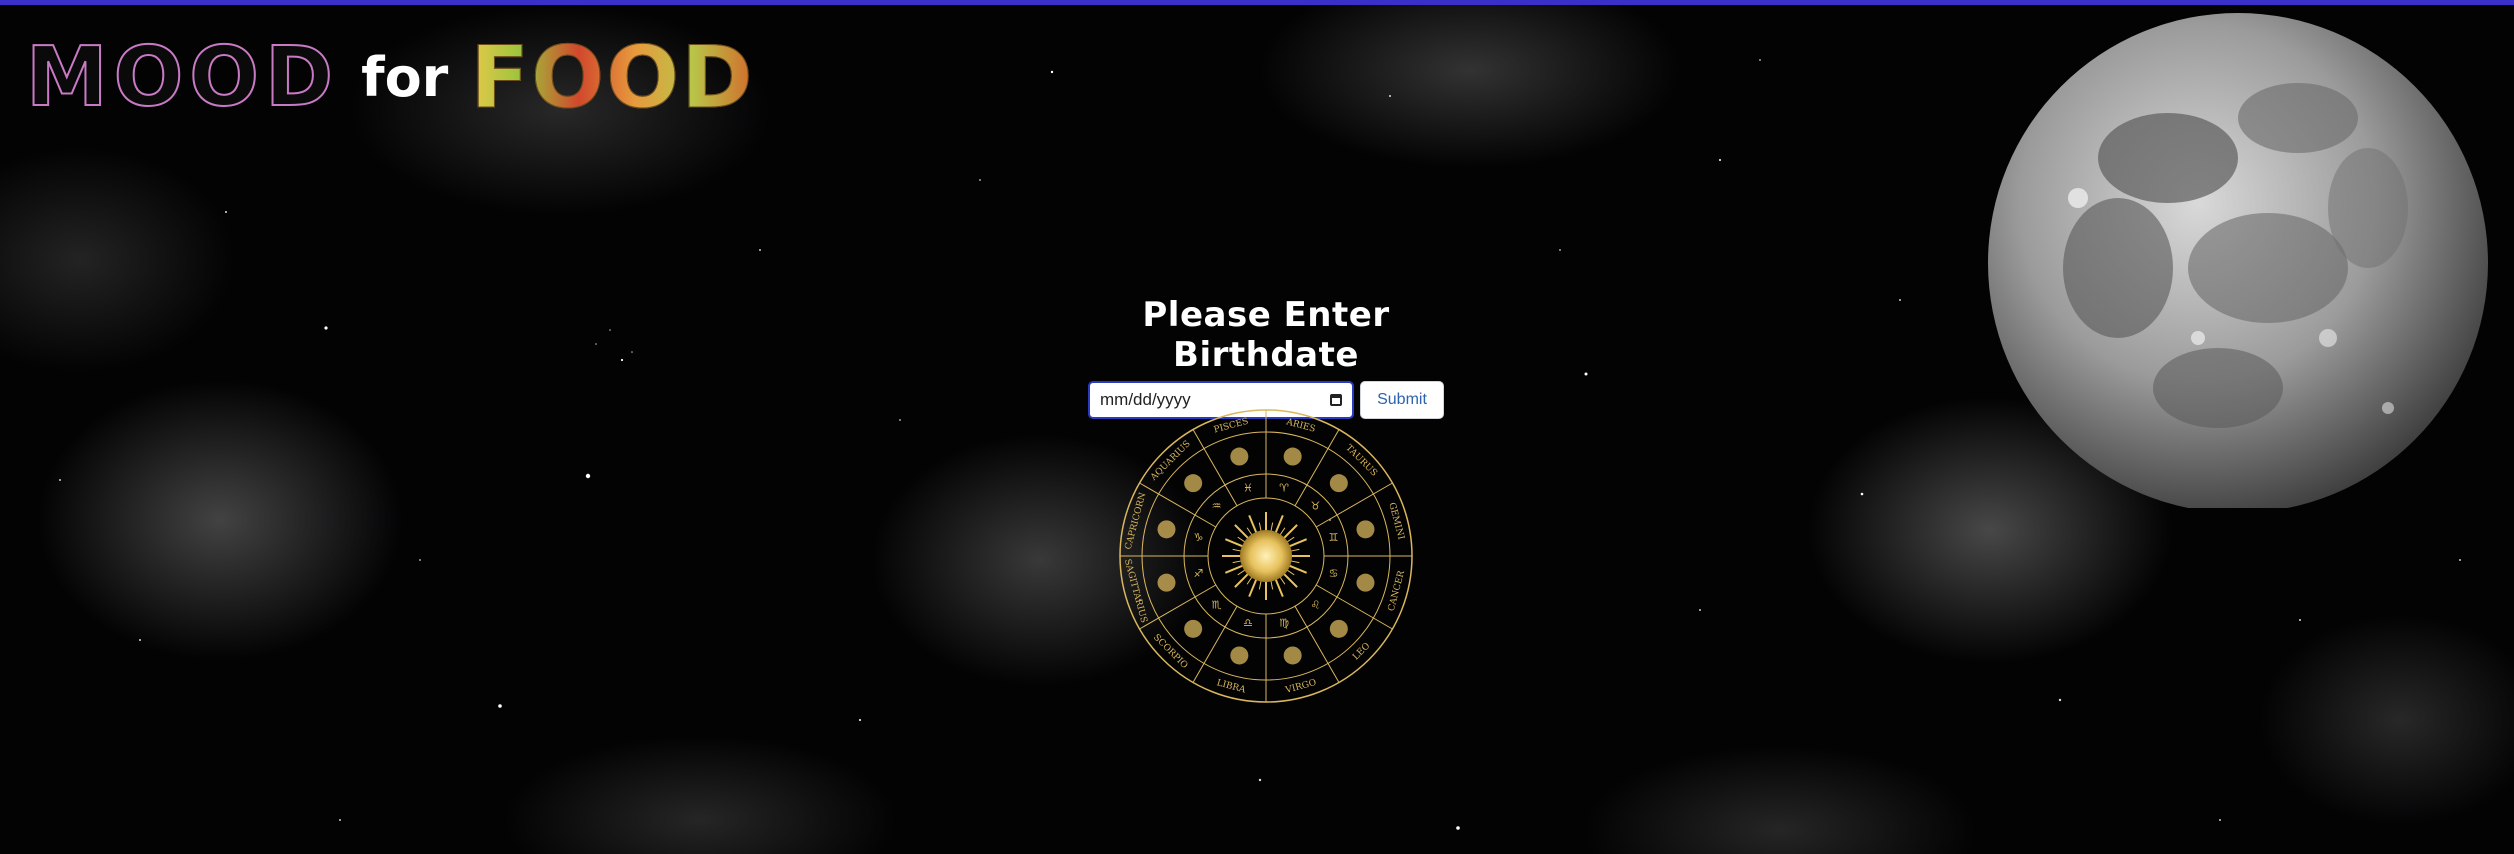 The image size is (2514, 854). Describe the element at coordinates (1301, 687) in the screenshot. I see `zodiac-label-virgo: VIRGO` at that location.